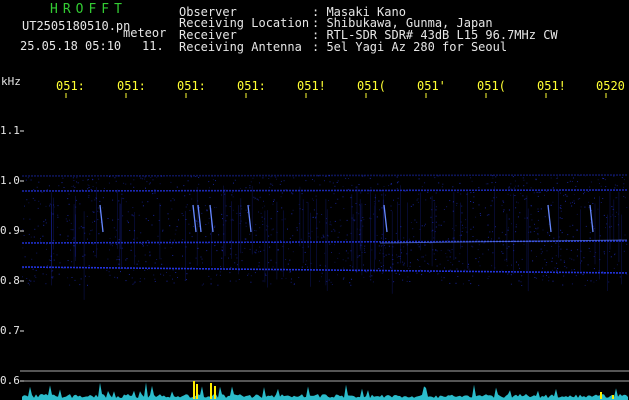 The image size is (629, 400). I want to click on spectrum-spike, so click(601, 395).